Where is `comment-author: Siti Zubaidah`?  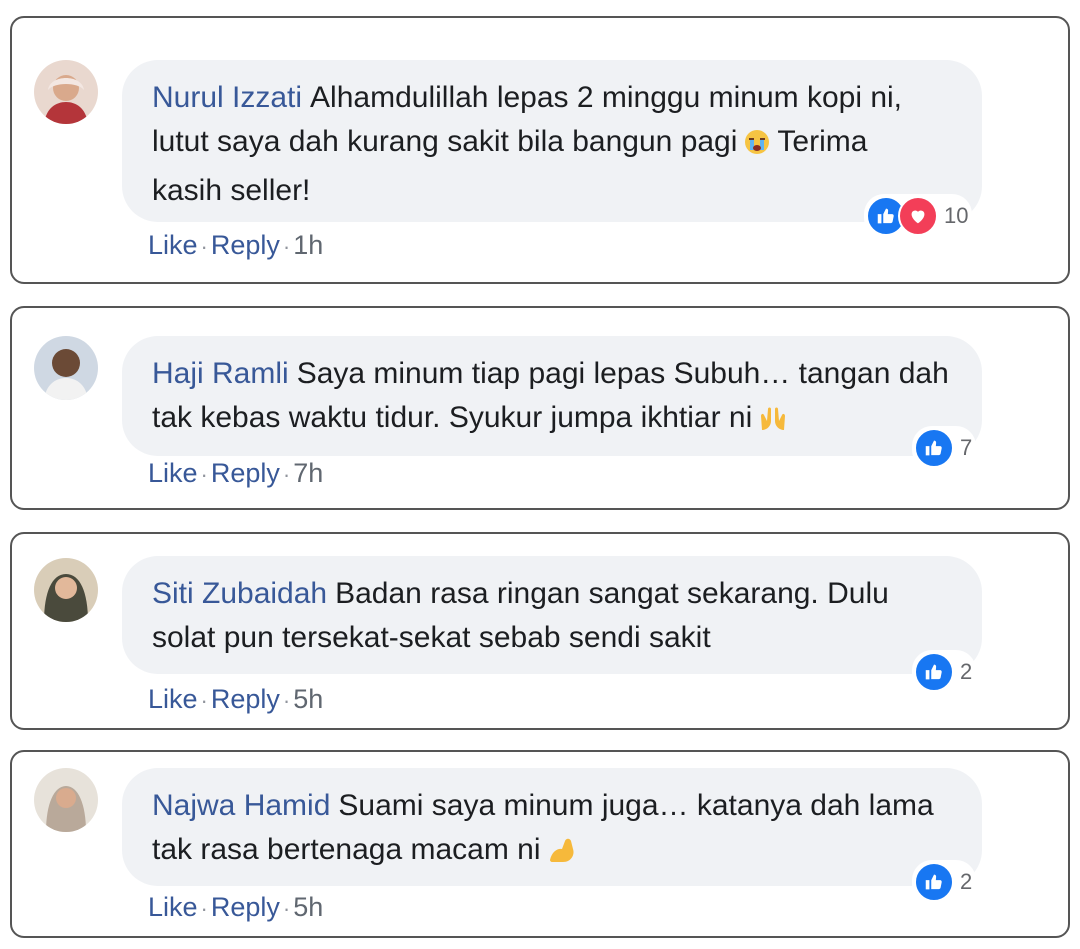 comment-author: Siti Zubaidah is located at coordinates (239, 593).